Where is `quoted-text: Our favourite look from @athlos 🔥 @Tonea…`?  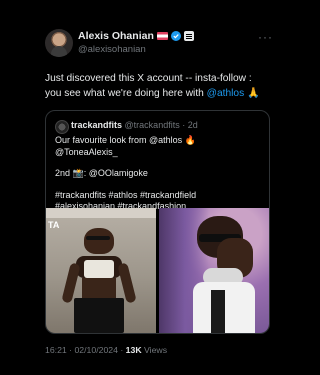
quoted-text: Our favourite look from @athlos 🔥 @Tonea… is located at coordinates (158, 174).